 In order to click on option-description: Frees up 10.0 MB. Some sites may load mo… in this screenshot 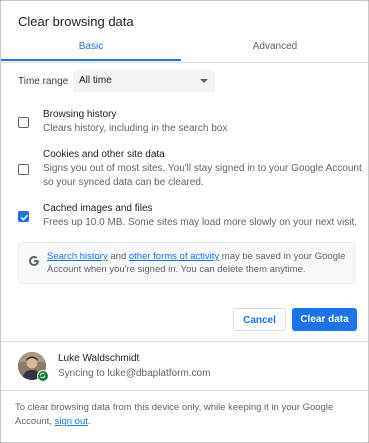, I will do `click(200, 222)`.